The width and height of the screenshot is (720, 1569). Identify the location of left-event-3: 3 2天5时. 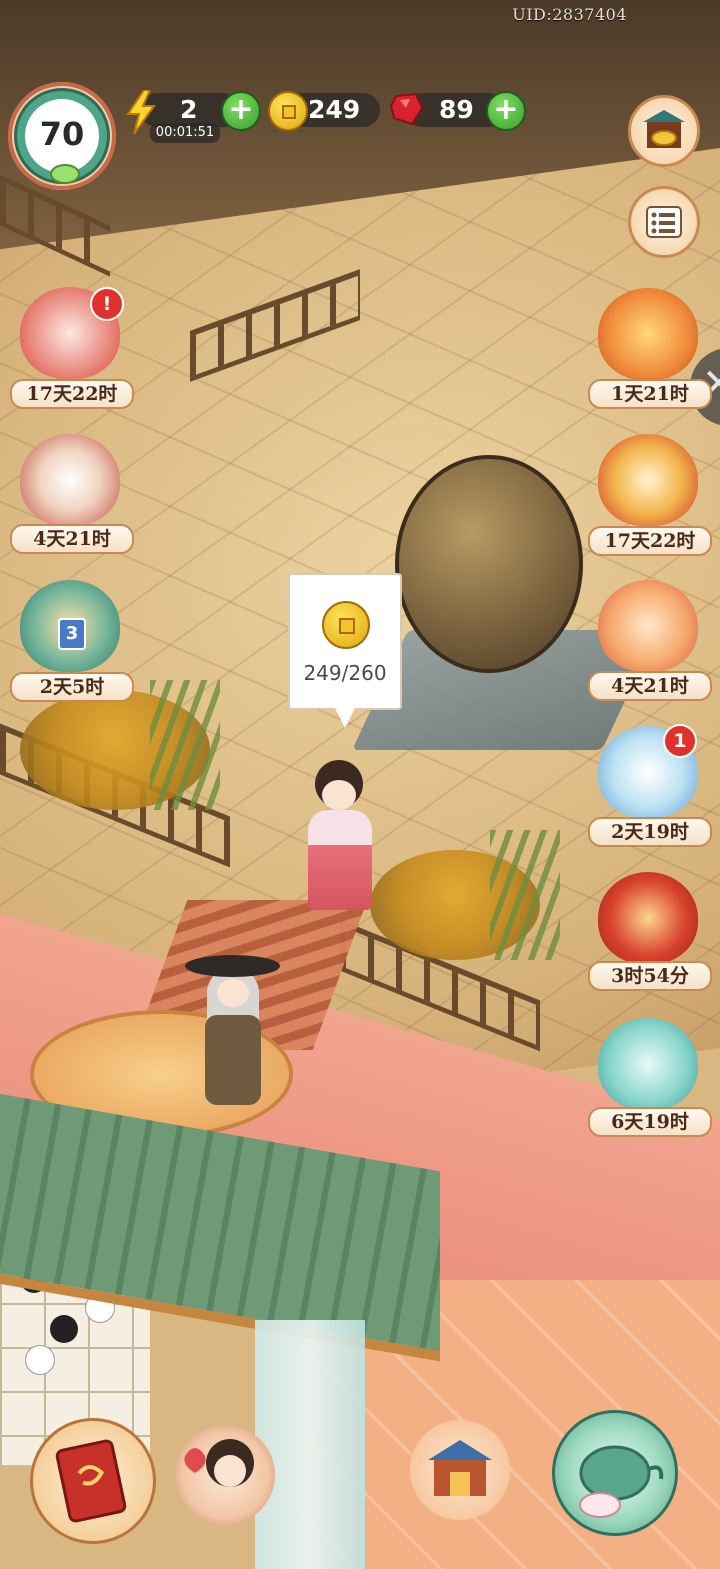
(72, 641).